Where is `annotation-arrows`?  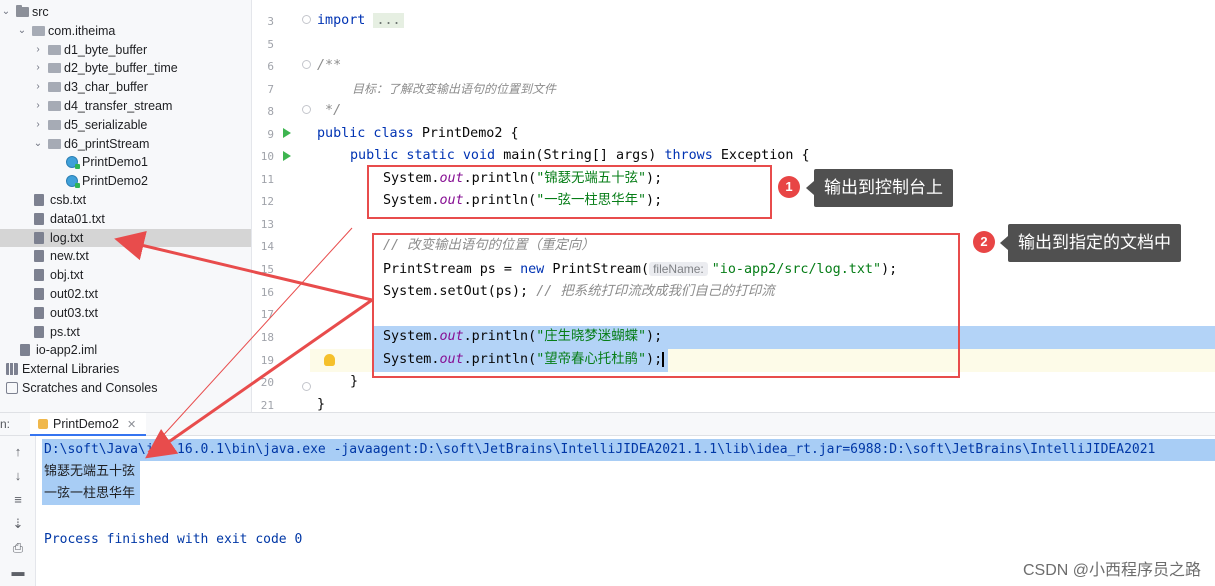 annotation-arrows is located at coordinates (243, 343).